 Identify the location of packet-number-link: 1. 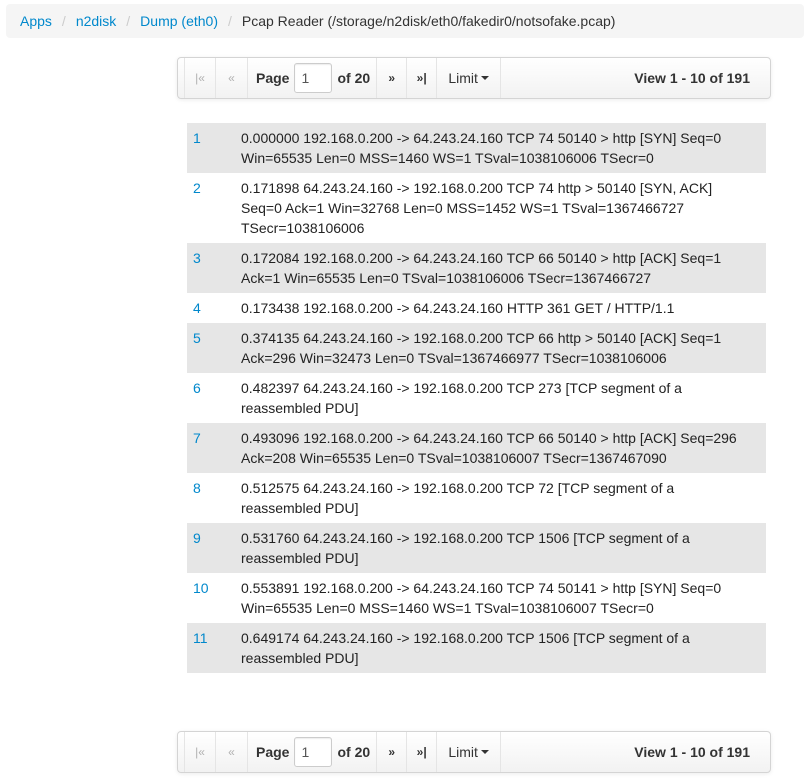
(197, 138).